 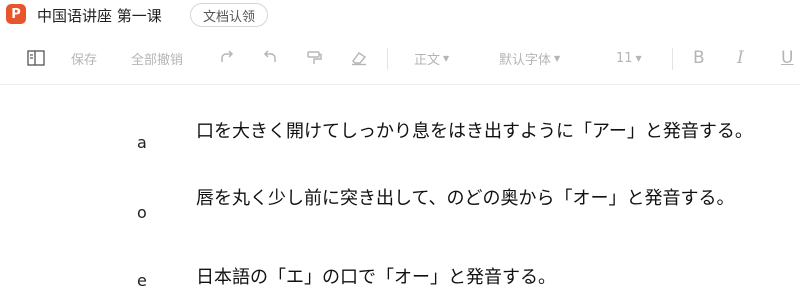 What do you see at coordinates (270, 58) in the screenshot?
I see `undo-icon` at bounding box center [270, 58].